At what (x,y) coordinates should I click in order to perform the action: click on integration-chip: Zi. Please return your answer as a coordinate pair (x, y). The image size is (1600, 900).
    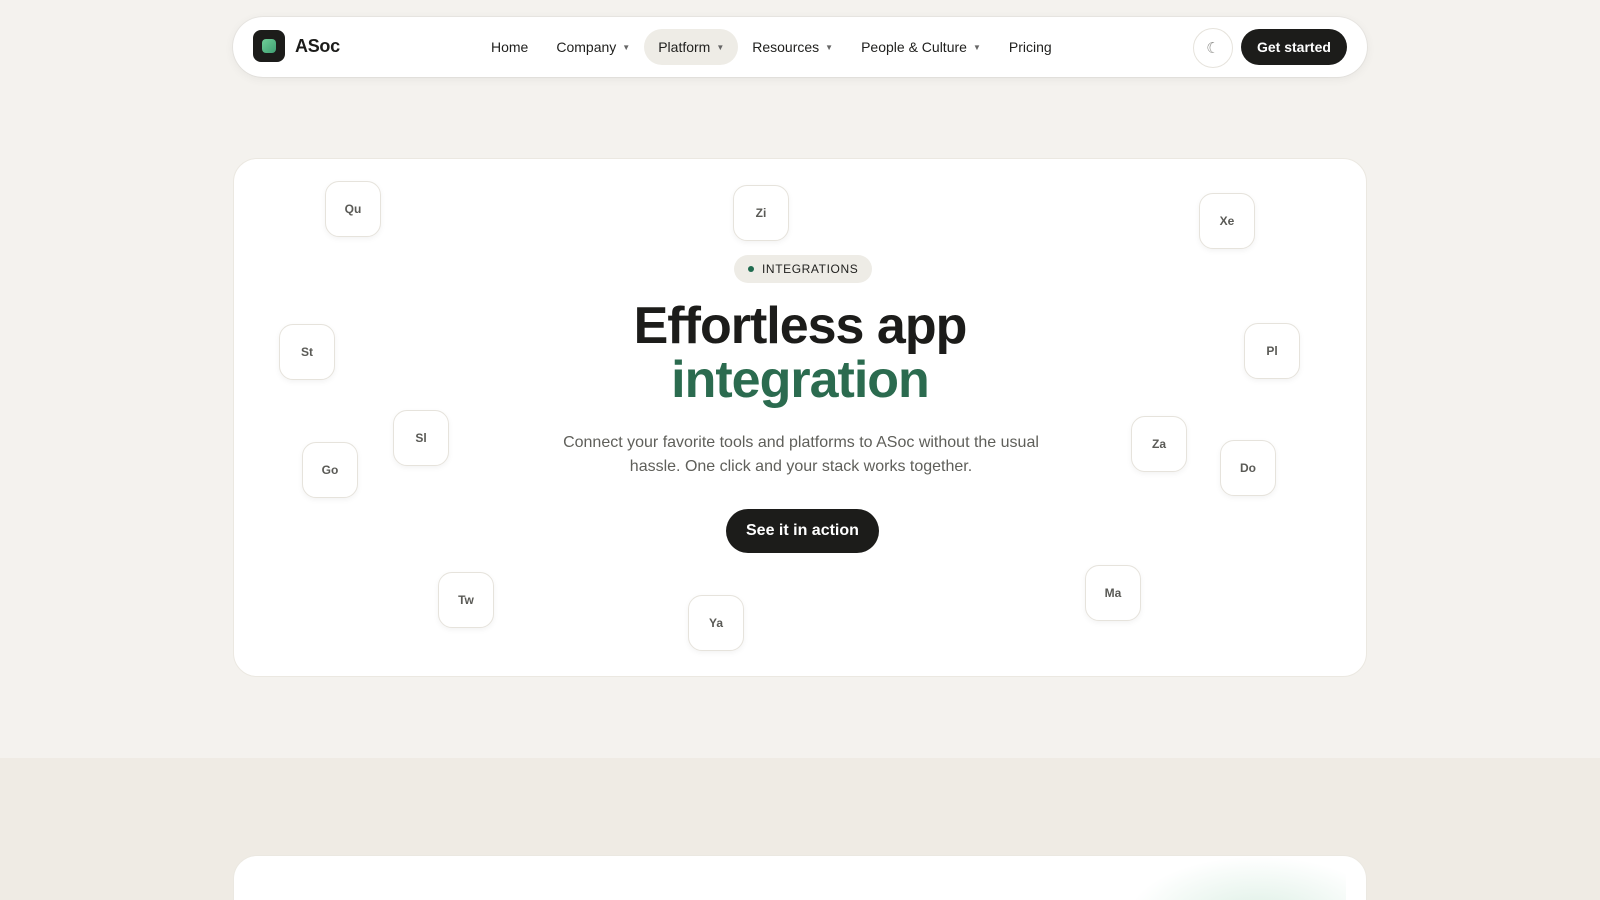
    Looking at the image, I should click on (761, 213).